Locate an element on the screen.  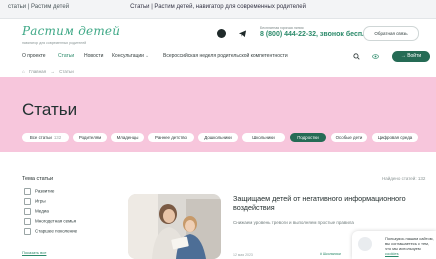
vk-icon is located at coordinates (221, 33).